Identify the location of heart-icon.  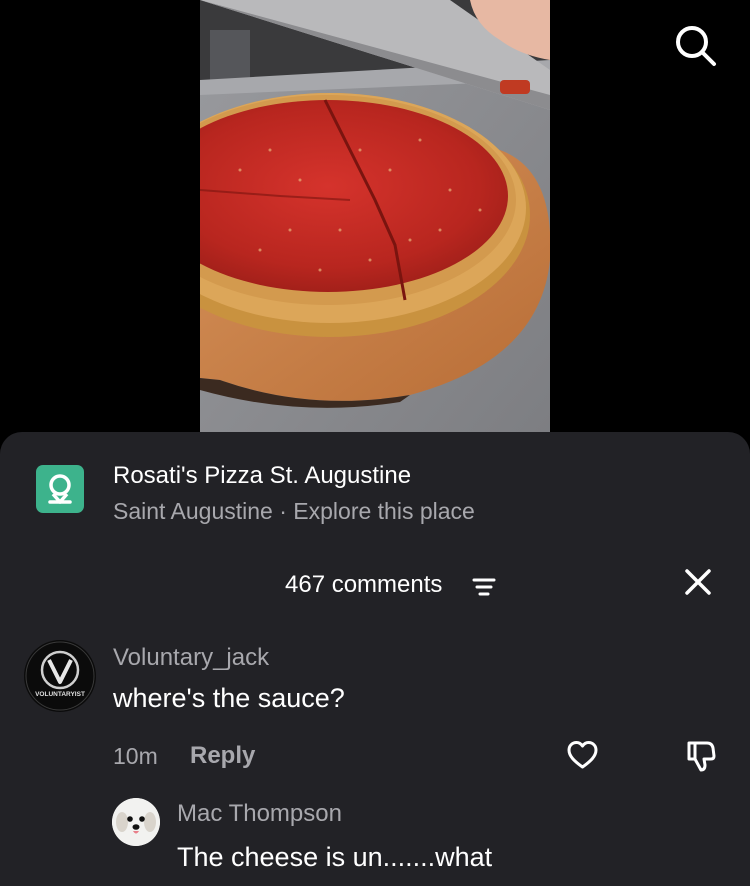
(582, 755).